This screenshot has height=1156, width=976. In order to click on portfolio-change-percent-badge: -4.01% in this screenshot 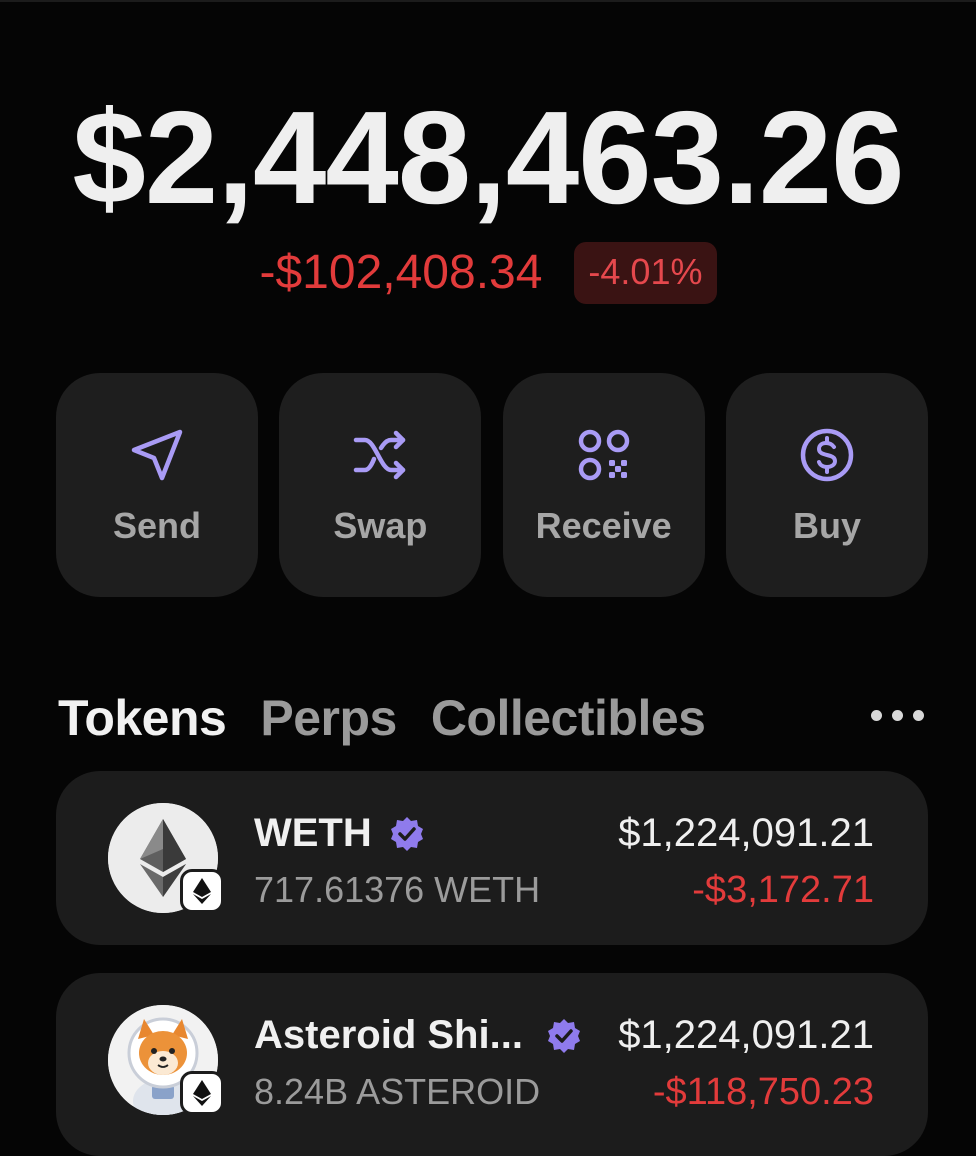, I will do `click(645, 273)`.